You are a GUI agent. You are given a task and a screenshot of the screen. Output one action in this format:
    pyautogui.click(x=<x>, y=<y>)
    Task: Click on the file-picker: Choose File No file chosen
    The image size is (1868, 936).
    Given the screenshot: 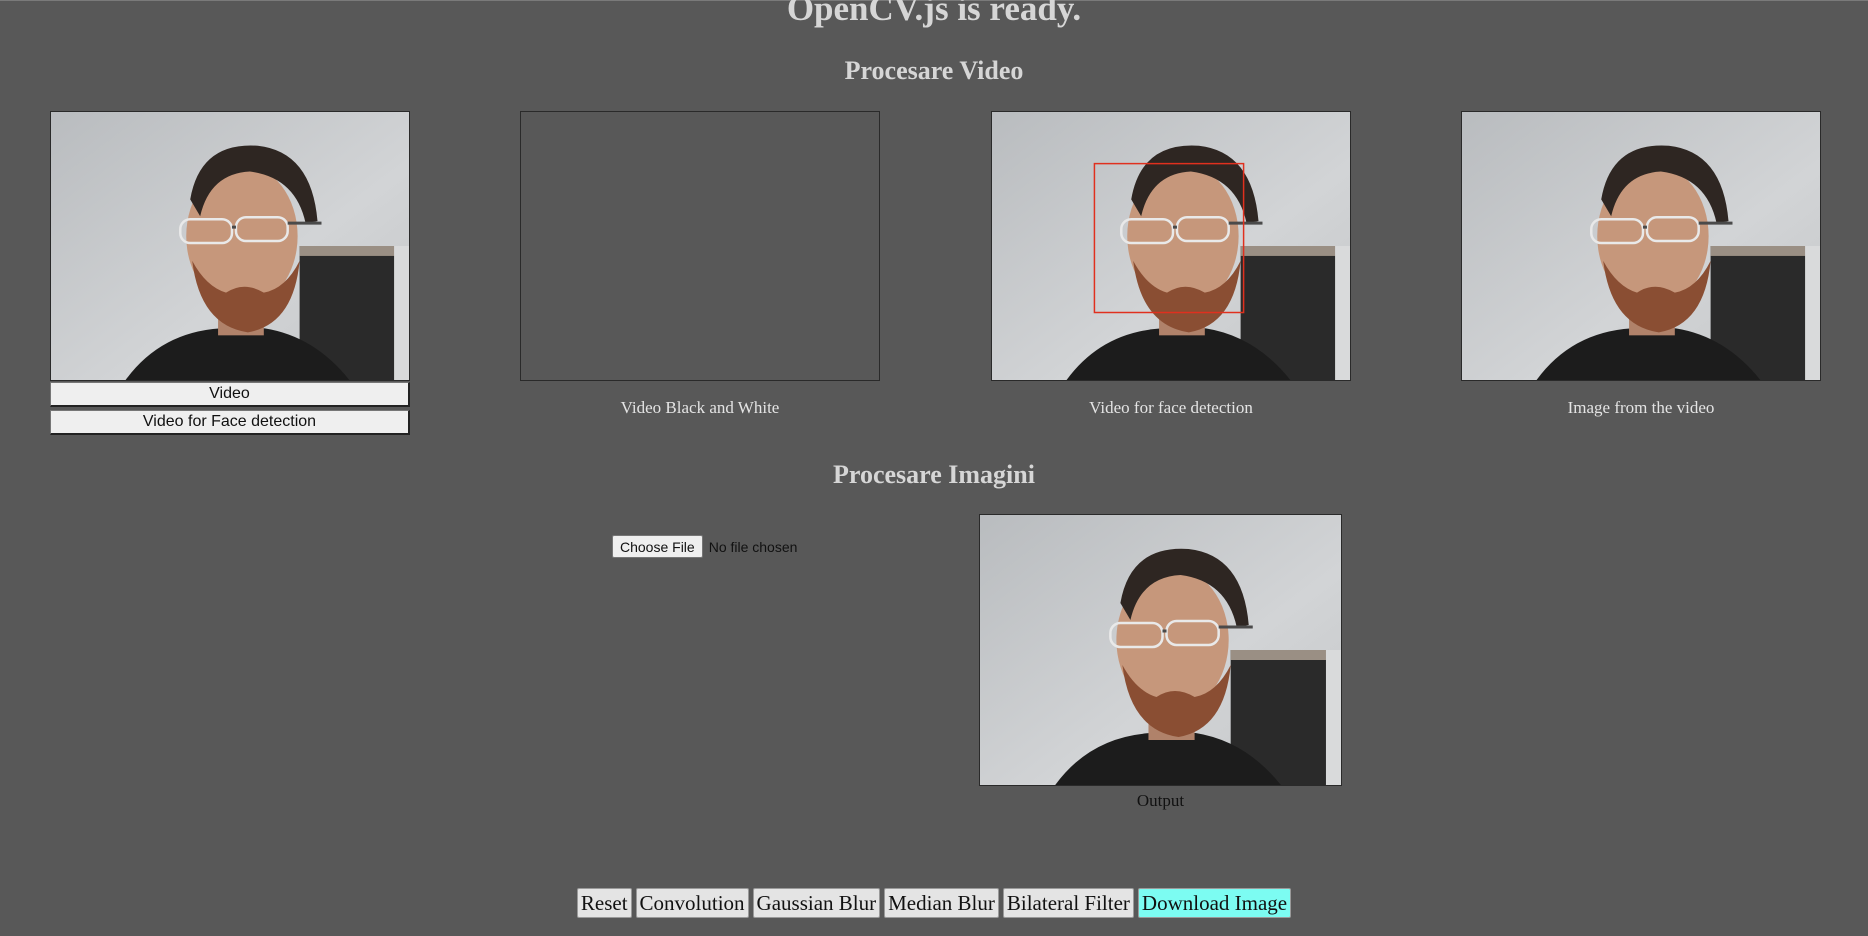 What is the action you would take?
    pyautogui.click(x=704, y=546)
    